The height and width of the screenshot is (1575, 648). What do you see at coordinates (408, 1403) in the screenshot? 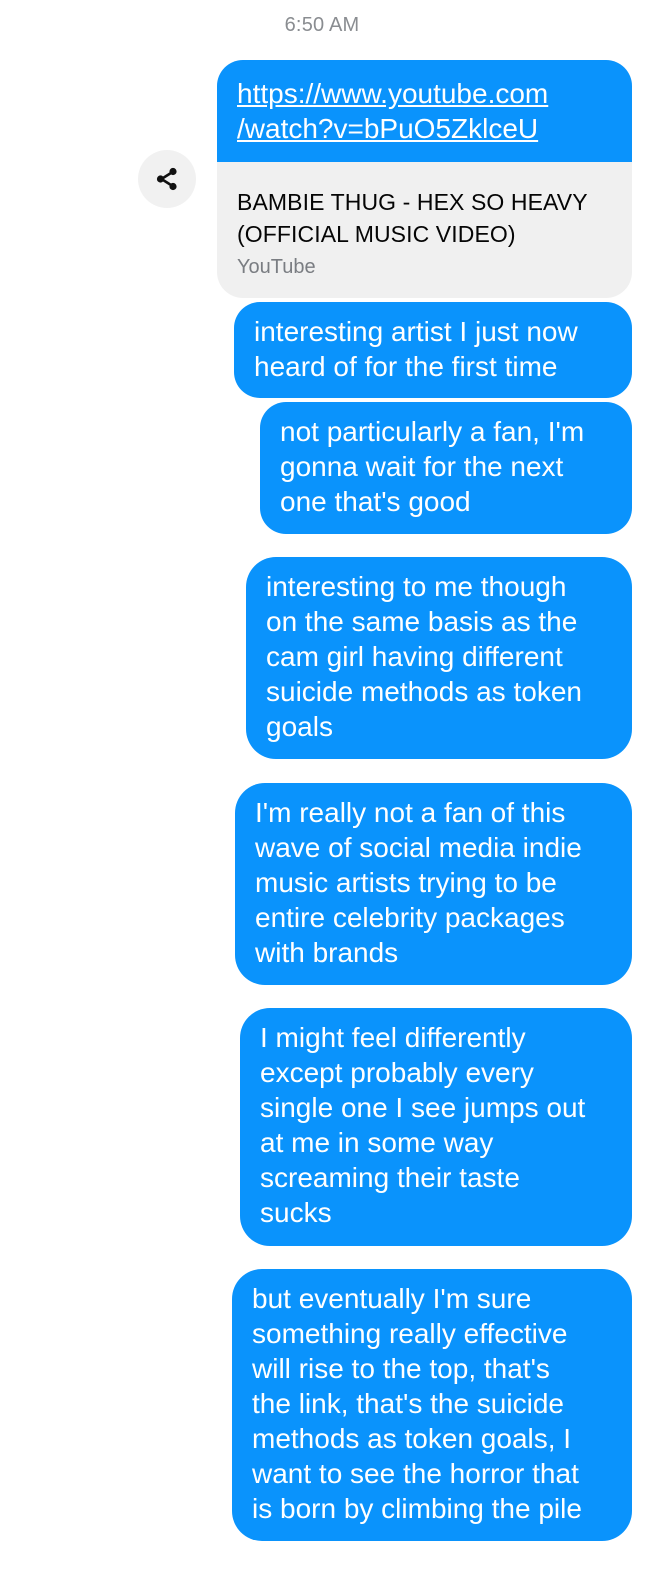
I see `message-line: the link, that's the suicide` at bounding box center [408, 1403].